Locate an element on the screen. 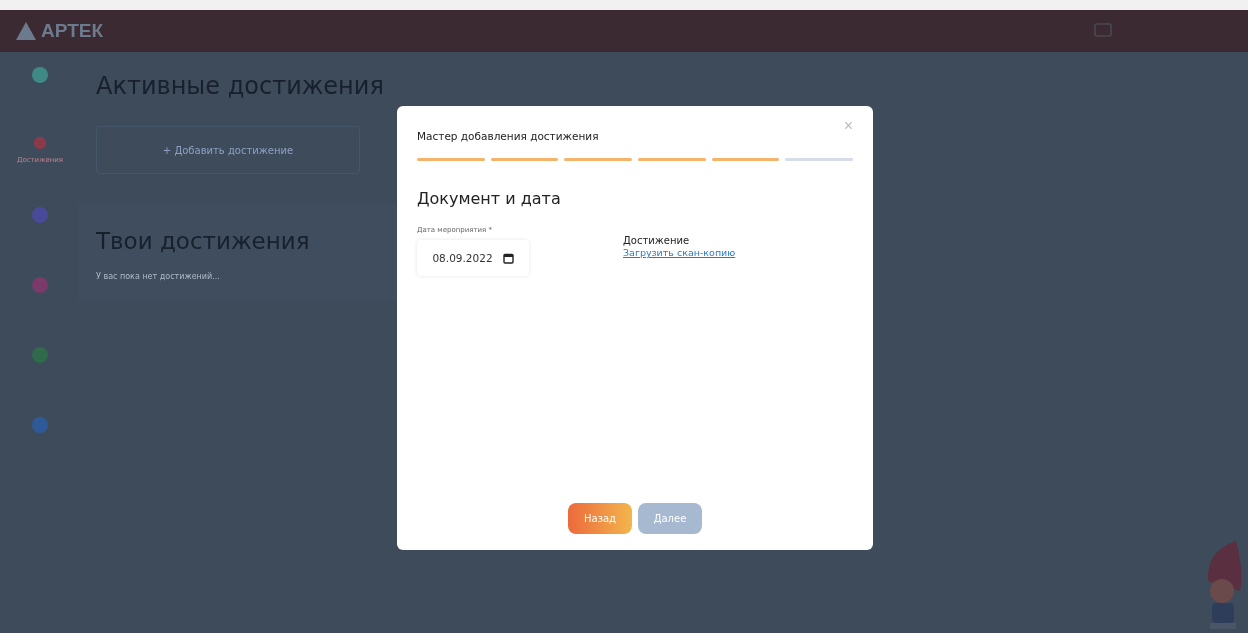 This screenshot has height=633, width=1248. upload-link: Загрузить скан-копию is located at coordinates (679, 252).